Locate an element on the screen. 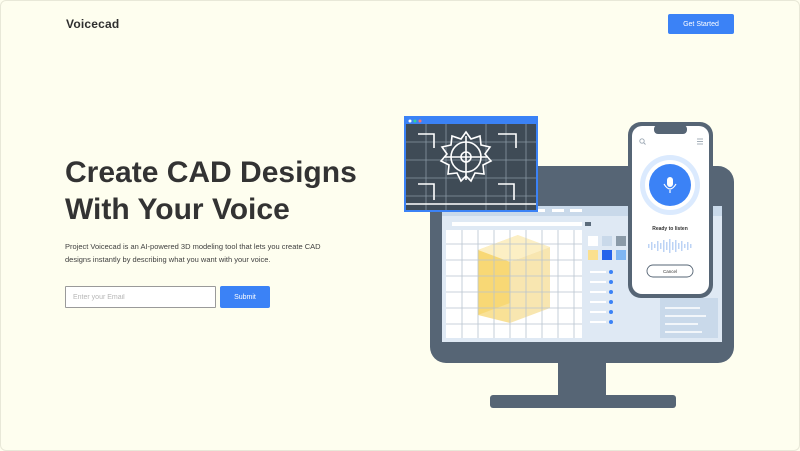 Image resolution: width=800 pixels, height=451 pixels. phone-illustration: Ready to listen Cancel is located at coordinates (670, 210).